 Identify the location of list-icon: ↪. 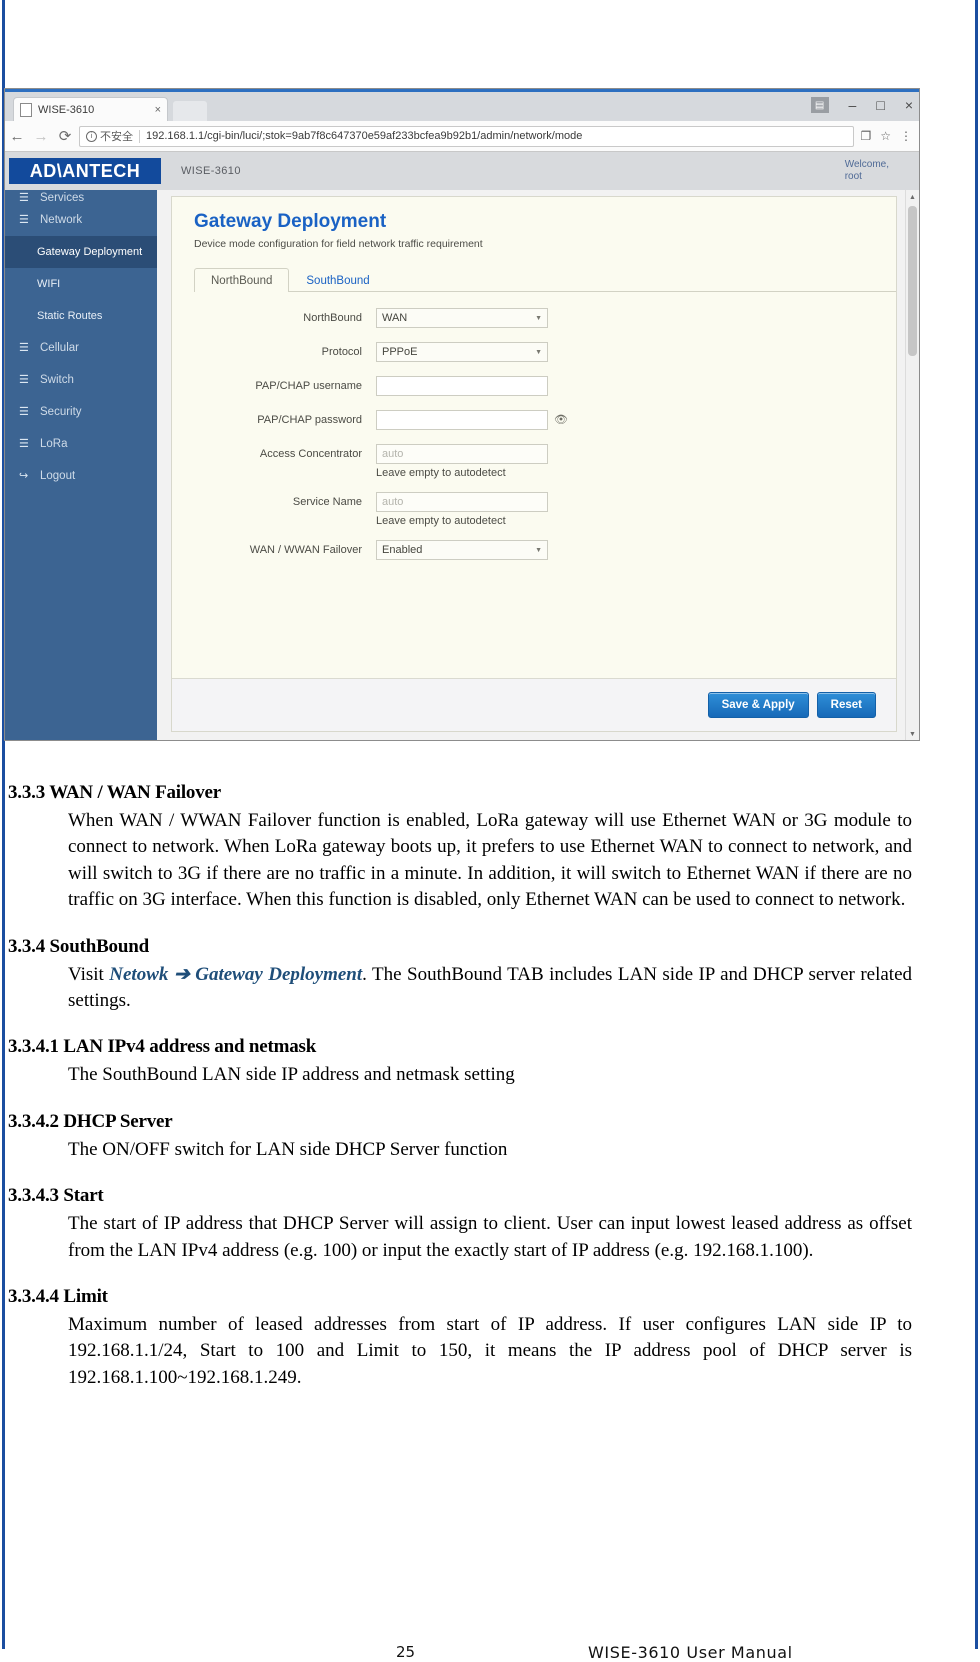
(24, 475).